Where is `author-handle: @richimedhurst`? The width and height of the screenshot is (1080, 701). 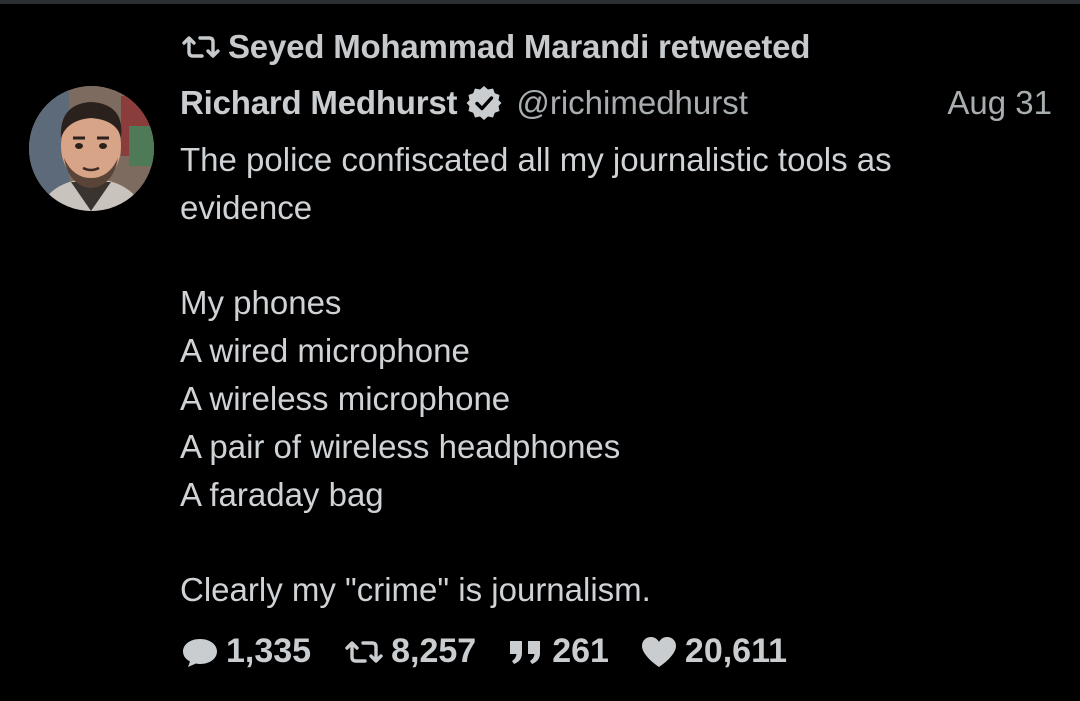 author-handle: @richimedhurst is located at coordinates (632, 103).